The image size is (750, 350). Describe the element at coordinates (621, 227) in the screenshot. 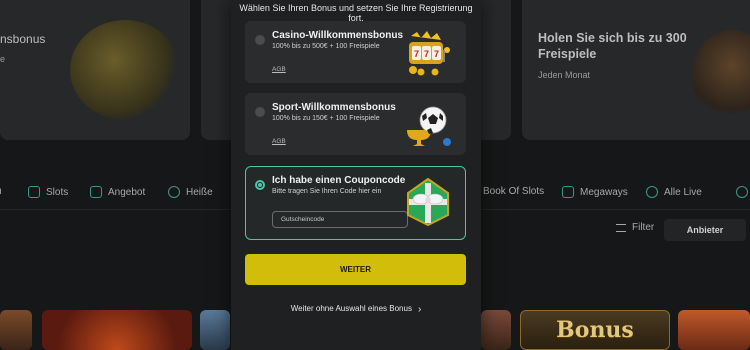

I see `filter-icon` at that location.